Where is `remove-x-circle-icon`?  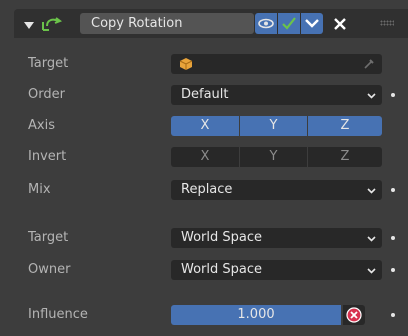 remove-x-circle-icon is located at coordinates (354, 315).